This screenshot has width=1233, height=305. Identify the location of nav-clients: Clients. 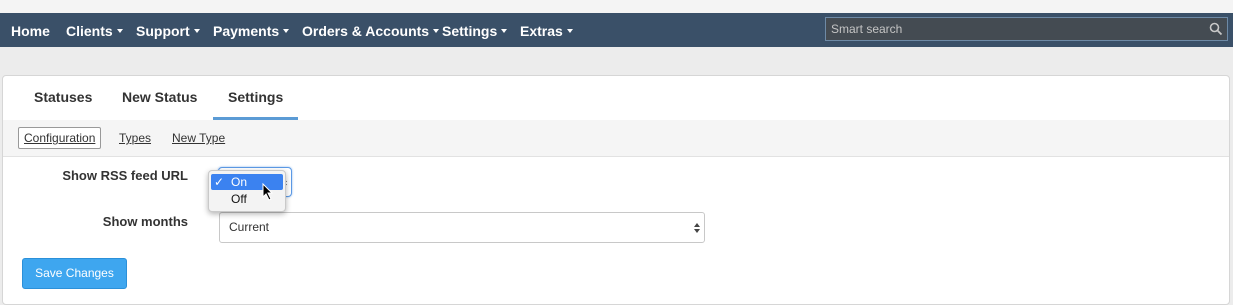
(94, 30).